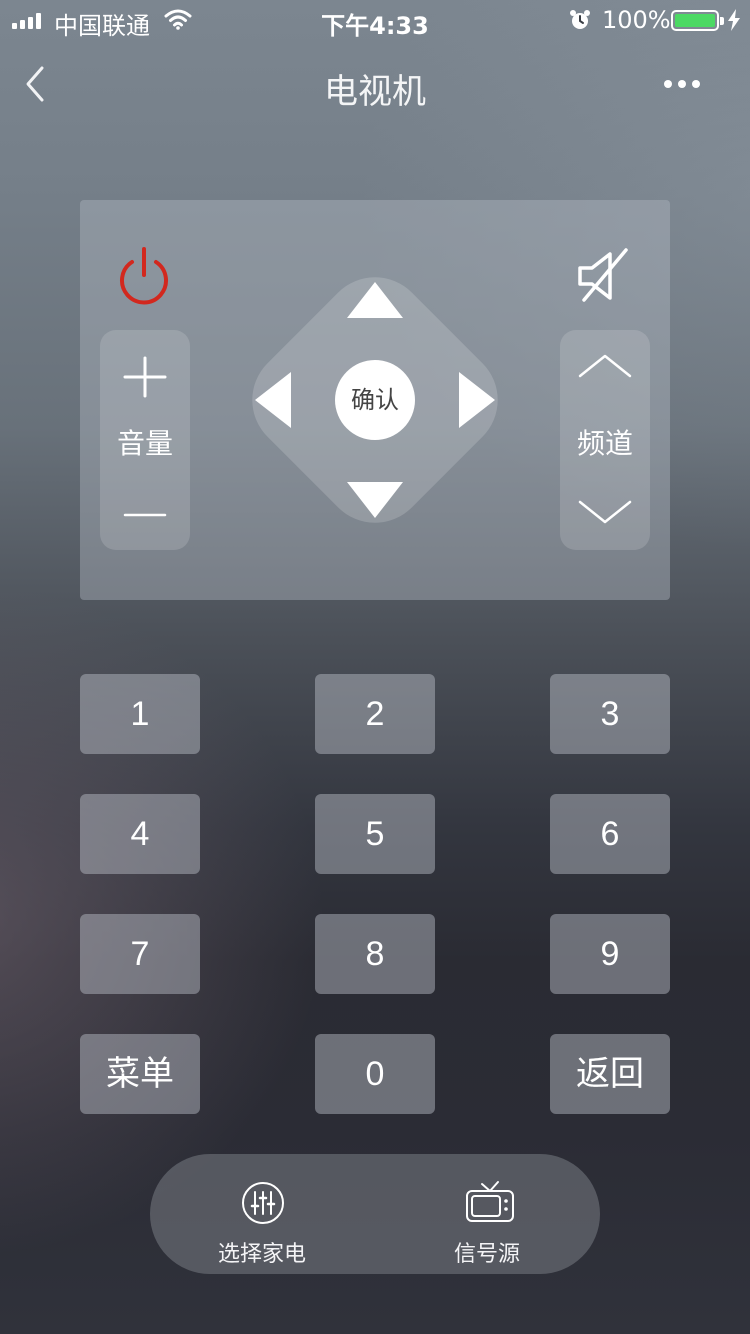  I want to click on mute-button, so click(604, 276).